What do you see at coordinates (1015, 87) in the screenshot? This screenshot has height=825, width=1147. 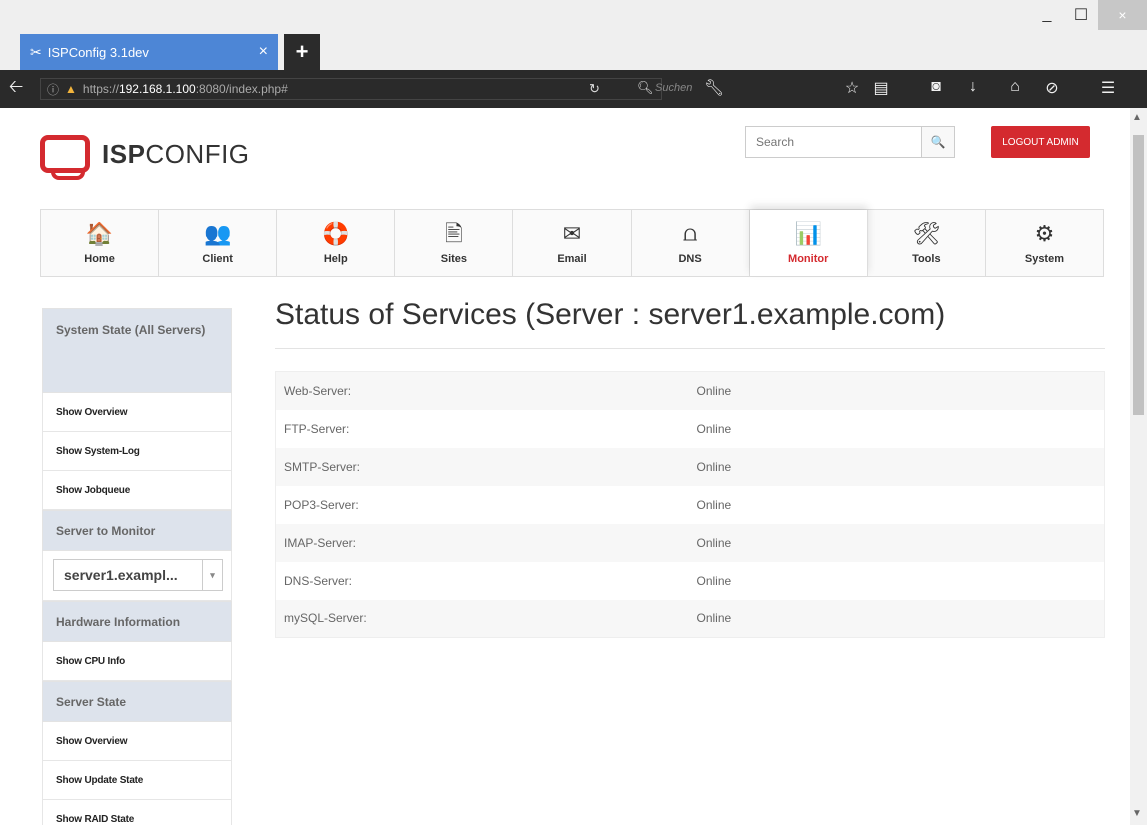 I see `home-icon: ⌂` at bounding box center [1015, 87].